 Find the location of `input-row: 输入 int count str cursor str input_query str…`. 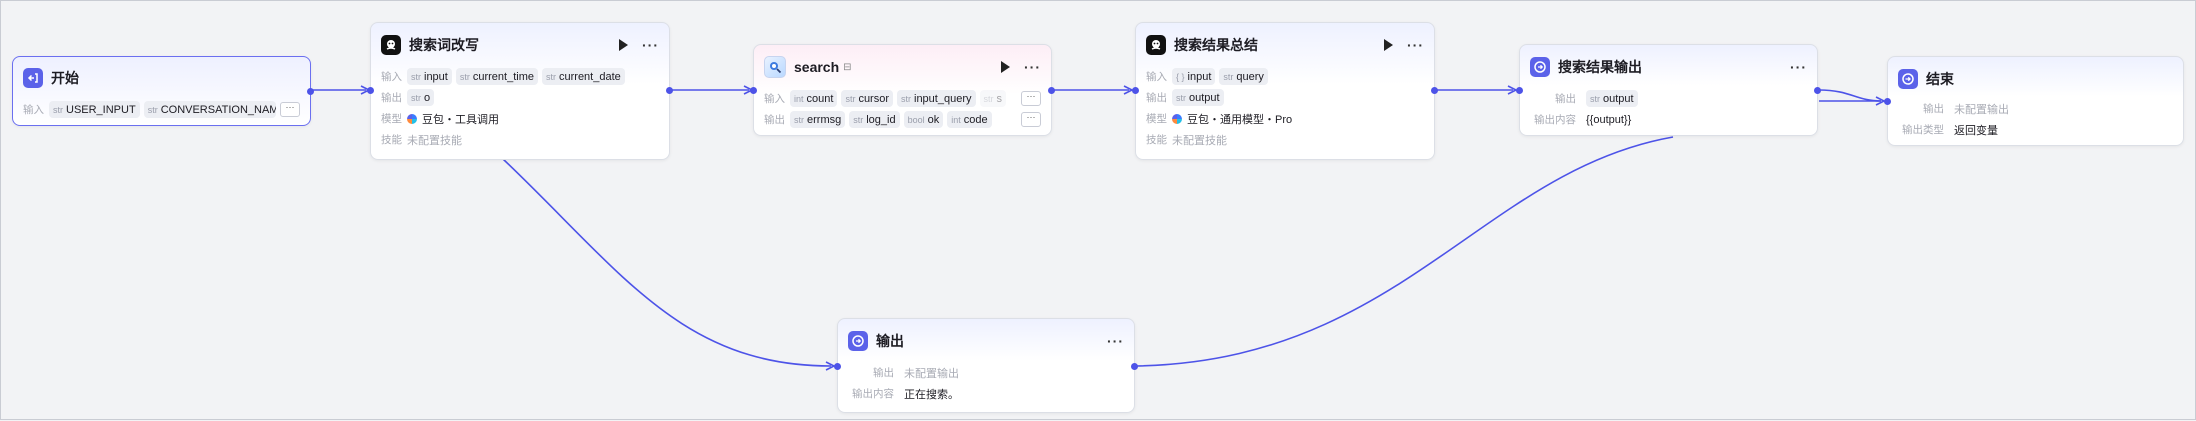

input-row: 输入 int count str cursor str input_query str… is located at coordinates (902, 98).